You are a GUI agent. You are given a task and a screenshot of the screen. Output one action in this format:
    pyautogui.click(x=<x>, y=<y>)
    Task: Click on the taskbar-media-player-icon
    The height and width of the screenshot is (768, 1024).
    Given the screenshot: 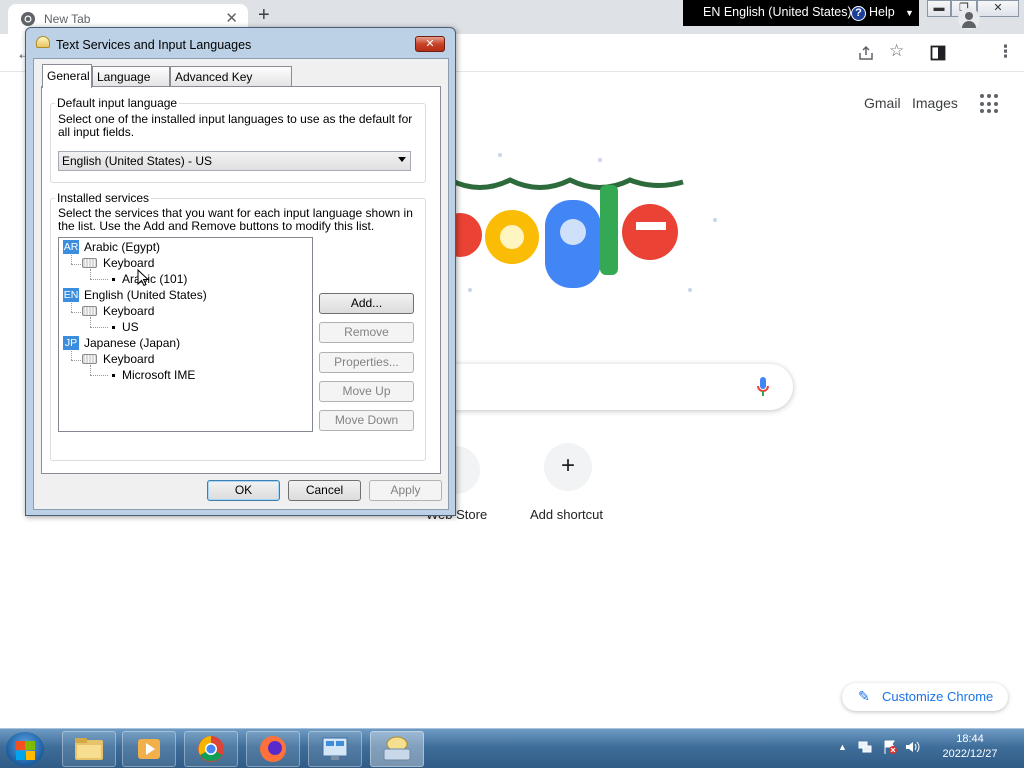 What is the action you would take?
    pyautogui.click(x=149, y=749)
    